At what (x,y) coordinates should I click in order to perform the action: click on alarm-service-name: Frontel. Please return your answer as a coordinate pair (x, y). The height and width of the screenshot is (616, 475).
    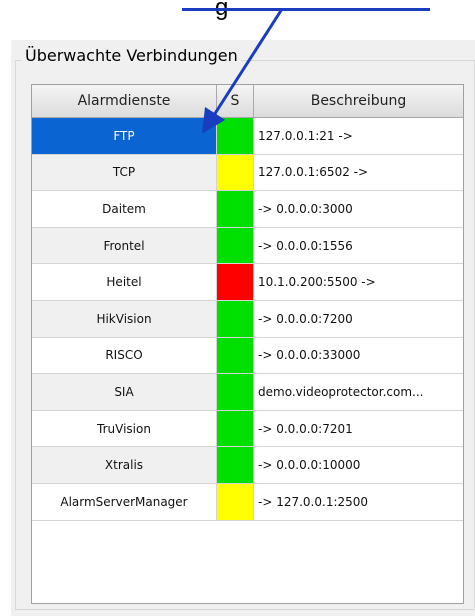
    Looking at the image, I should click on (124, 246).